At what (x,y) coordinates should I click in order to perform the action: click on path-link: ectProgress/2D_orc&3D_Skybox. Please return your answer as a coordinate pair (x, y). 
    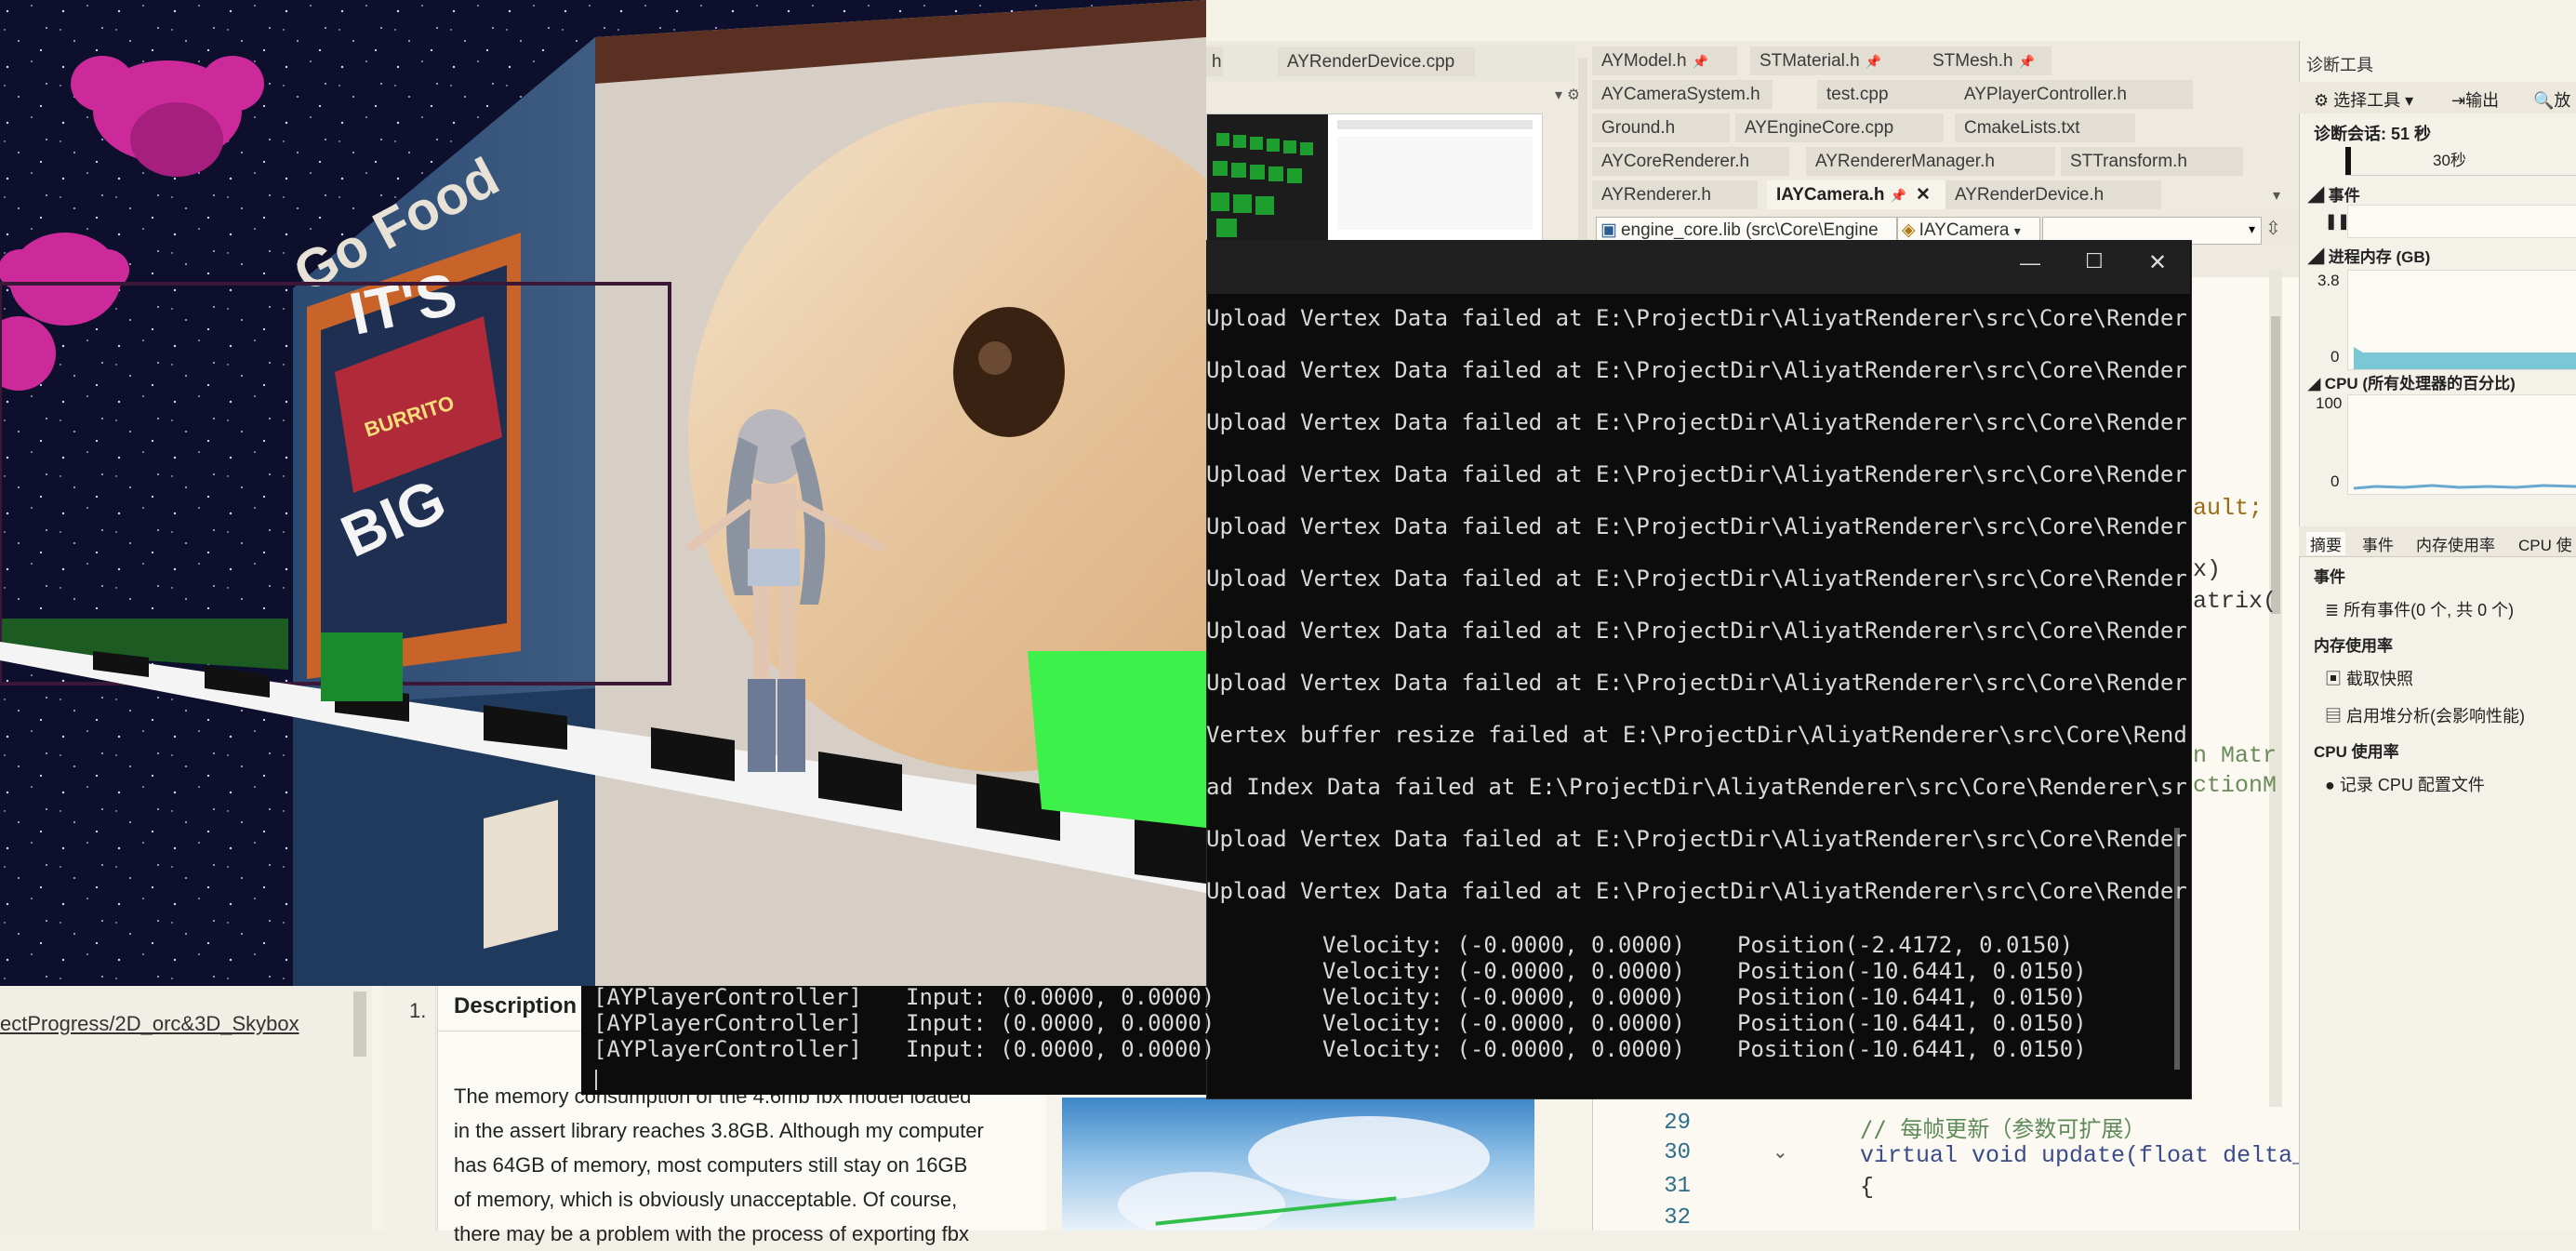
    Looking at the image, I should click on (149, 1024).